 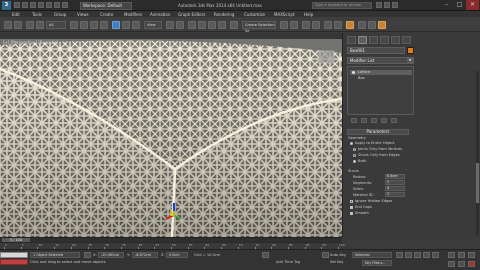 I want to click on undo-toolbar-icon, so click(x=8, y=25).